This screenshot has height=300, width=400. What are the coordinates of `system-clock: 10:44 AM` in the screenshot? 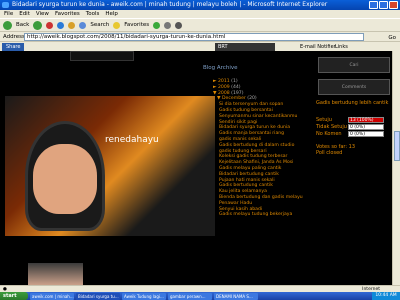 It's located at (386, 296).